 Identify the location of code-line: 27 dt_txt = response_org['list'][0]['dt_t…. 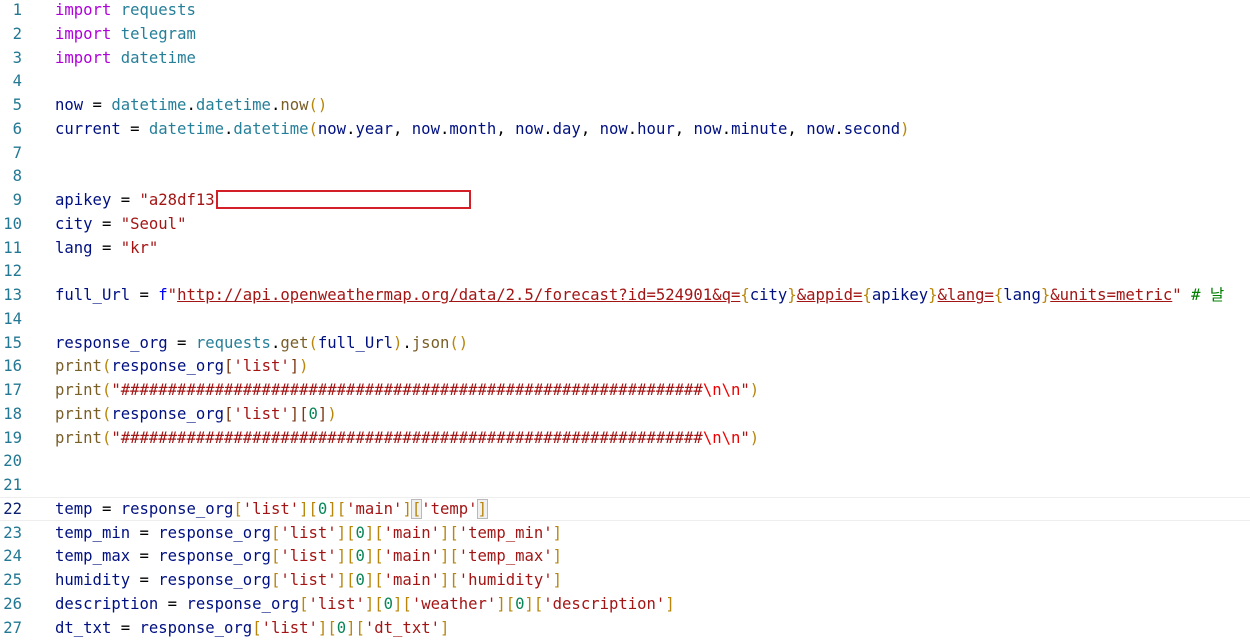
(625, 628).